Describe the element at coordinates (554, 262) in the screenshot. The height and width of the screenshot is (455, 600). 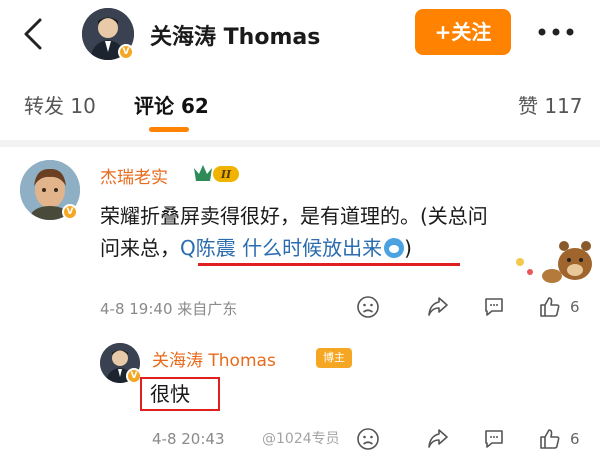
I see `bear-sticker-icon` at that location.